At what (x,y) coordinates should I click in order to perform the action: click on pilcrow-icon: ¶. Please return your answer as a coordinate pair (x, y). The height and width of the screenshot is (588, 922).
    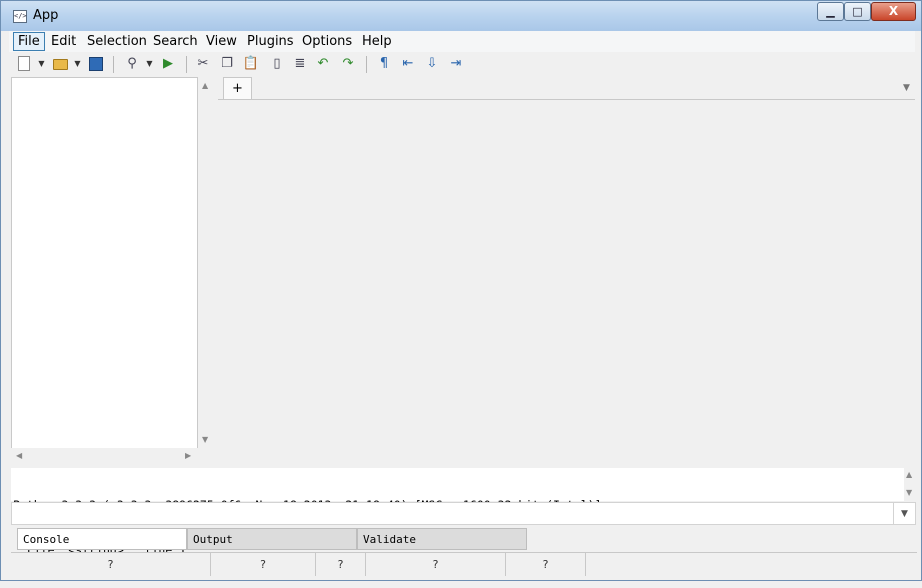
    Looking at the image, I should click on (384, 64).